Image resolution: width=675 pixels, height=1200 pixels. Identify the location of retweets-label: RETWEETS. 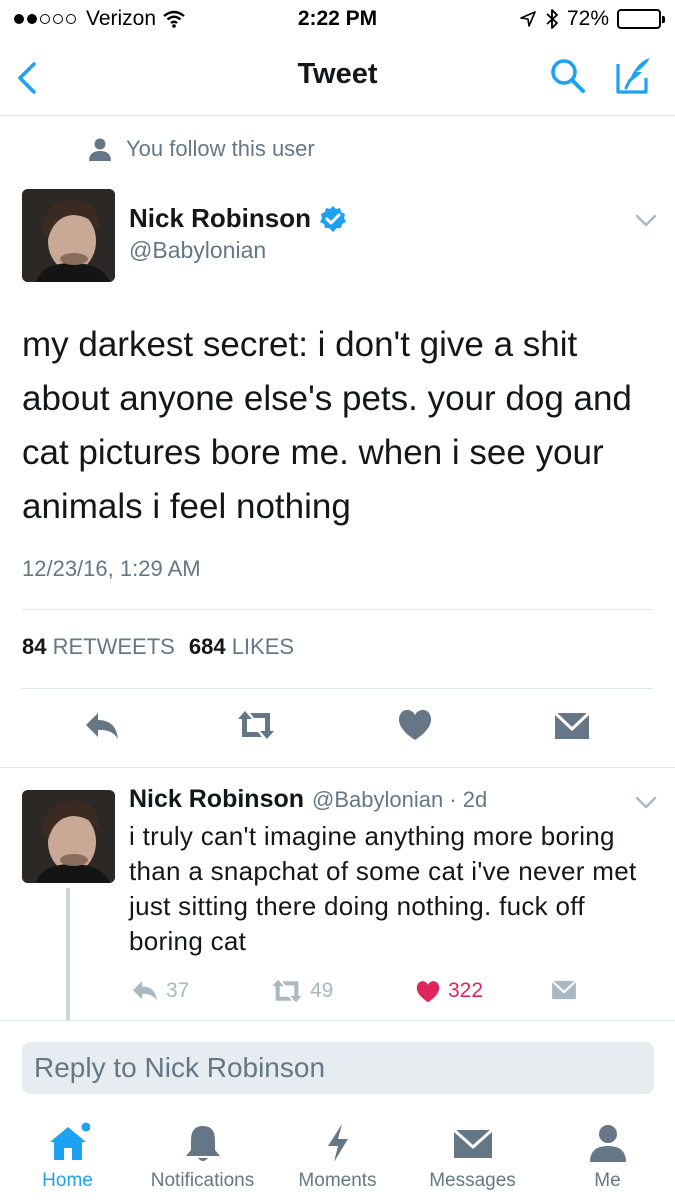
(113, 646).